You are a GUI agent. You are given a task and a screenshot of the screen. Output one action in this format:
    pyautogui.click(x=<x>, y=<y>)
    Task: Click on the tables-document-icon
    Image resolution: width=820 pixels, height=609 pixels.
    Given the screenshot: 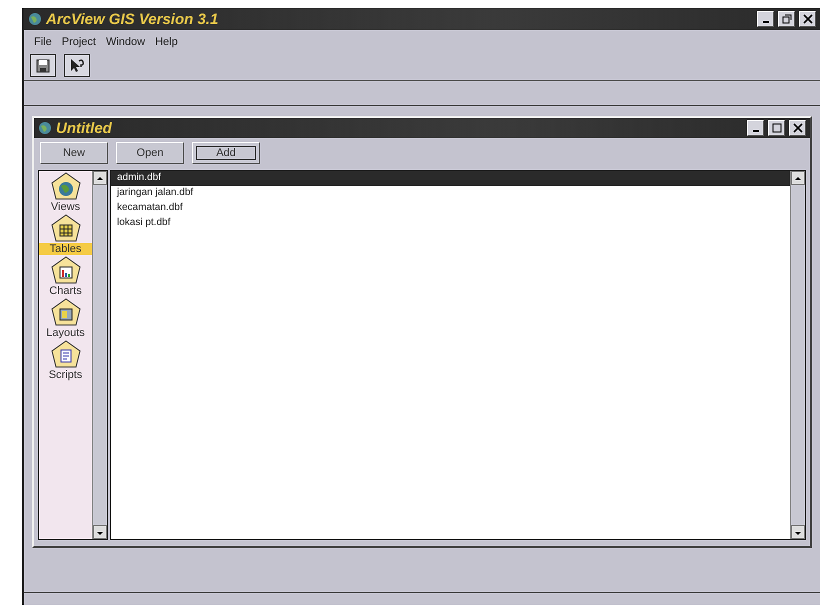 What is the action you would take?
    pyautogui.click(x=66, y=228)
    